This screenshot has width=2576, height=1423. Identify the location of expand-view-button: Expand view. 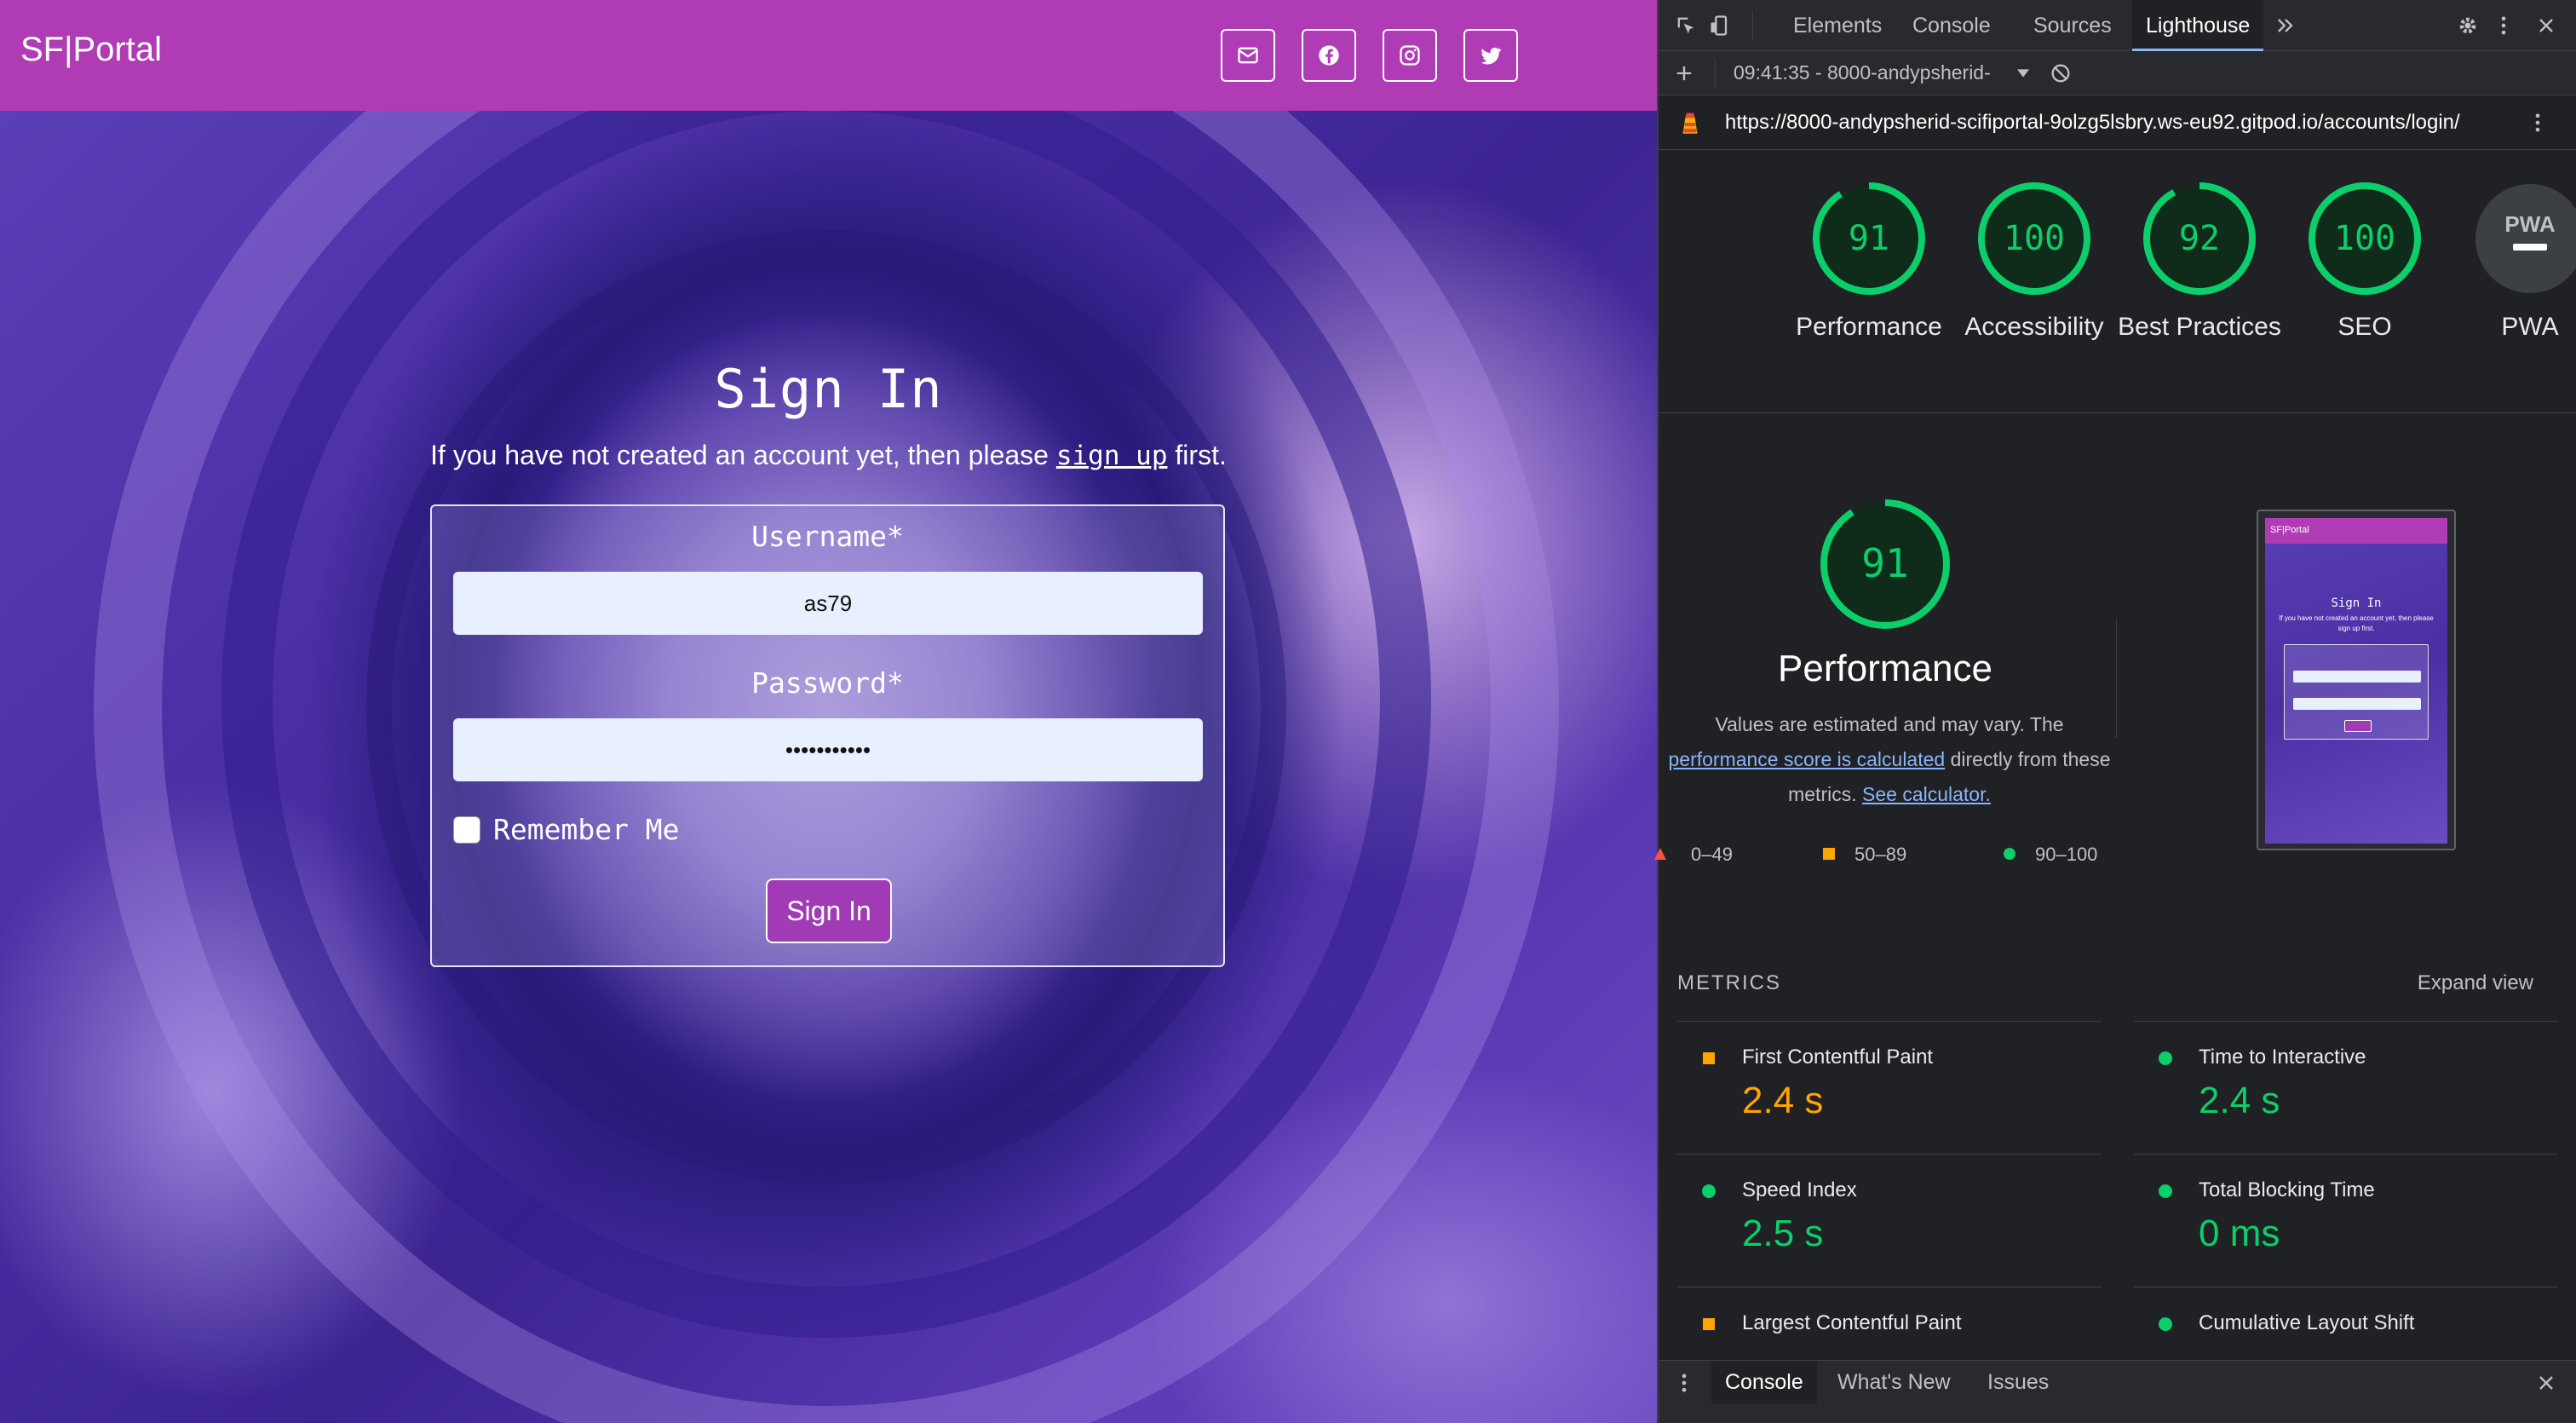
(2475, 983).